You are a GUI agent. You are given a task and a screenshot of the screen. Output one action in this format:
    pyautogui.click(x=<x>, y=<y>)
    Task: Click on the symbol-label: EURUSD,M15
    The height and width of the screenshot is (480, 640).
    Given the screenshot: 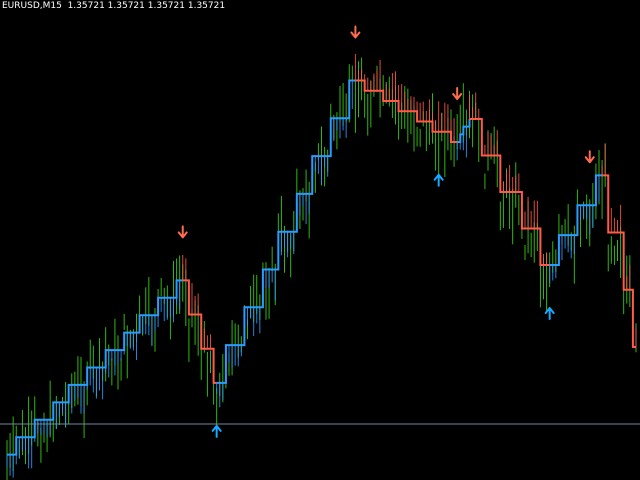 What is the action you would take?
    pyautogui.click(x=32, y=6)
    